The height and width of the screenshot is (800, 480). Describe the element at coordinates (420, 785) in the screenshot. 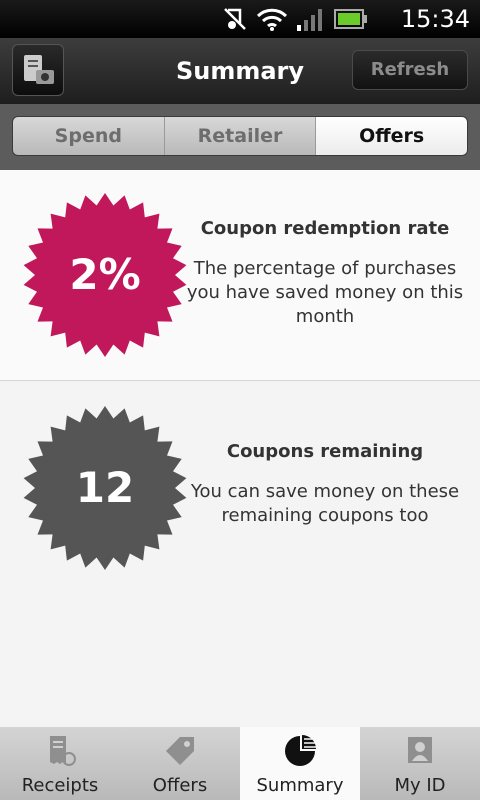

I see `nav-my-id-label: My ID` at that location.